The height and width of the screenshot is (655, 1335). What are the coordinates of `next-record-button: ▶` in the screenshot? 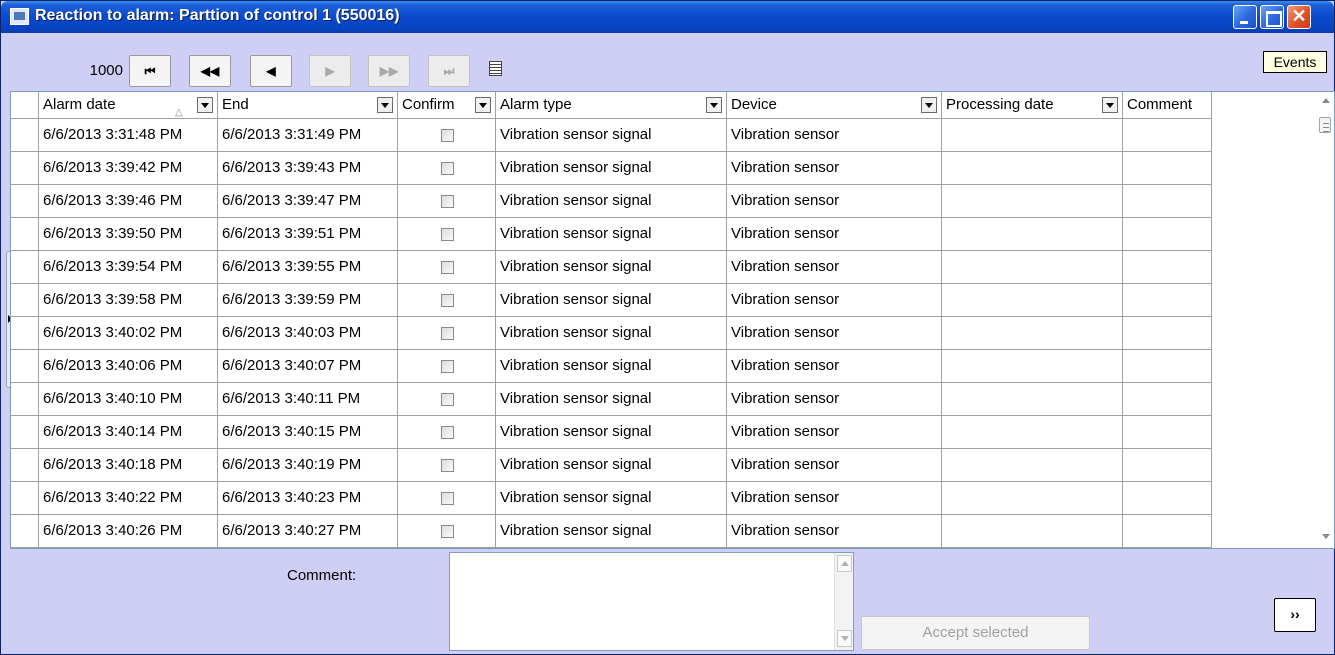 It's located at (330, 71).